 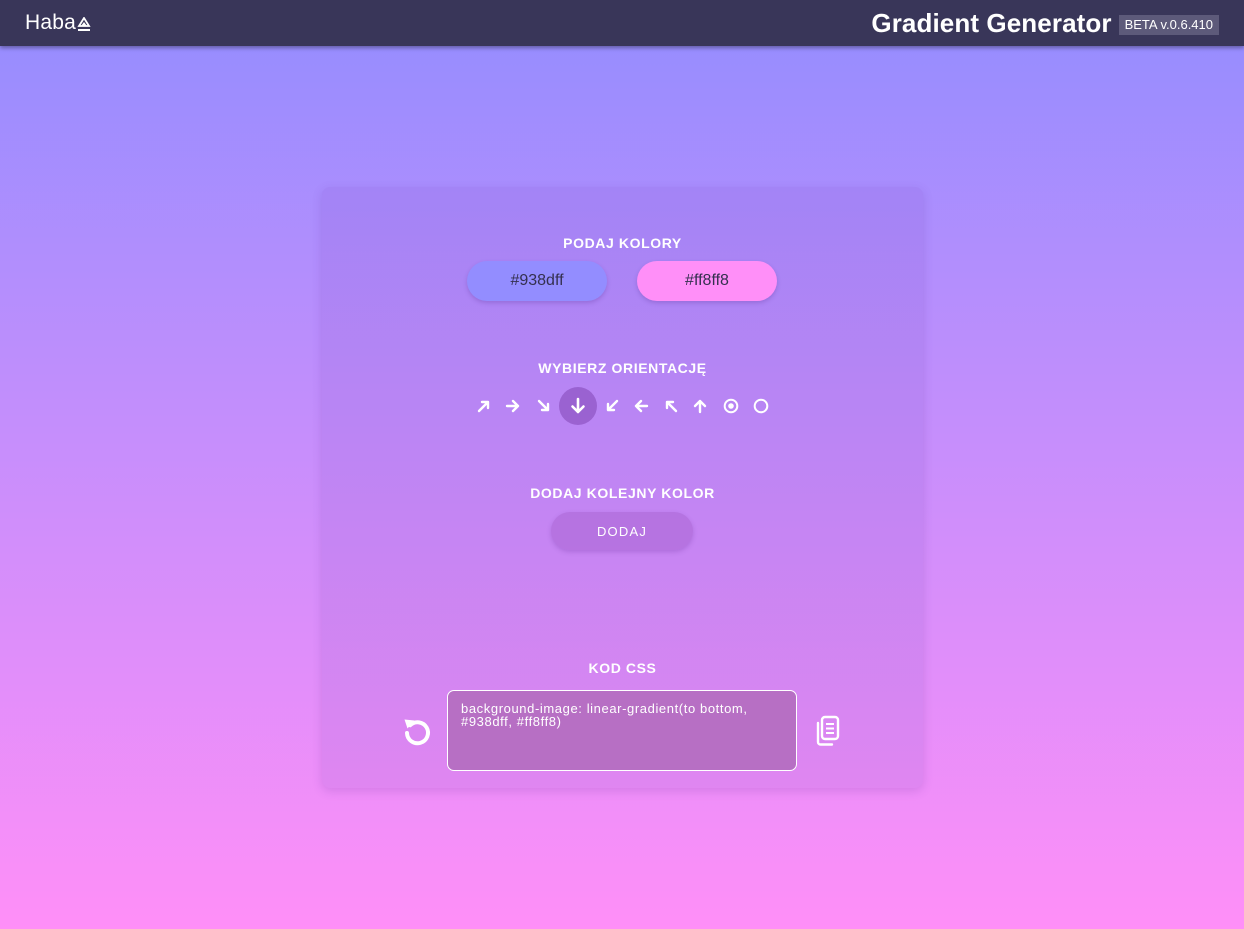 I want to click on orientation-to-bottom-right, so click(x=544, y=406).